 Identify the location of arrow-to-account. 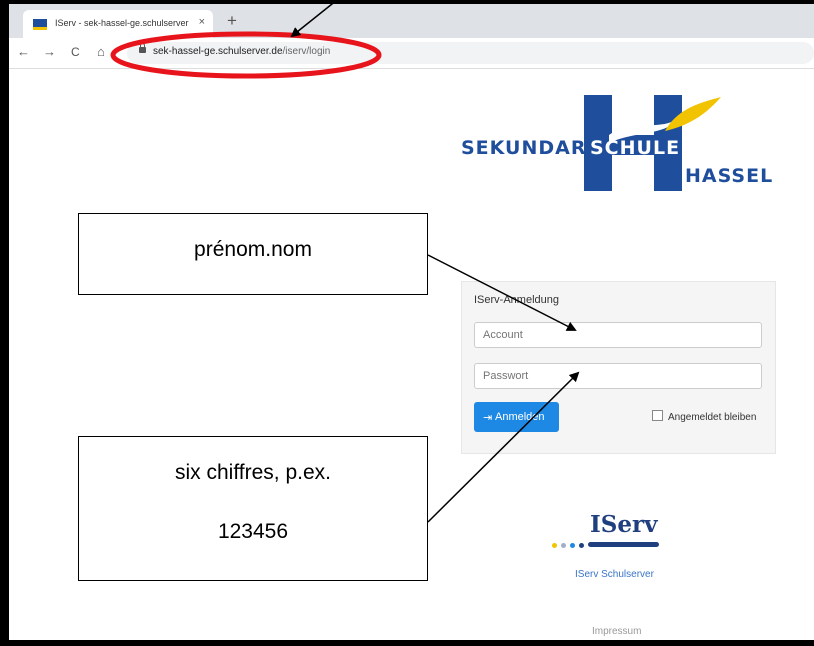
(502, 292).